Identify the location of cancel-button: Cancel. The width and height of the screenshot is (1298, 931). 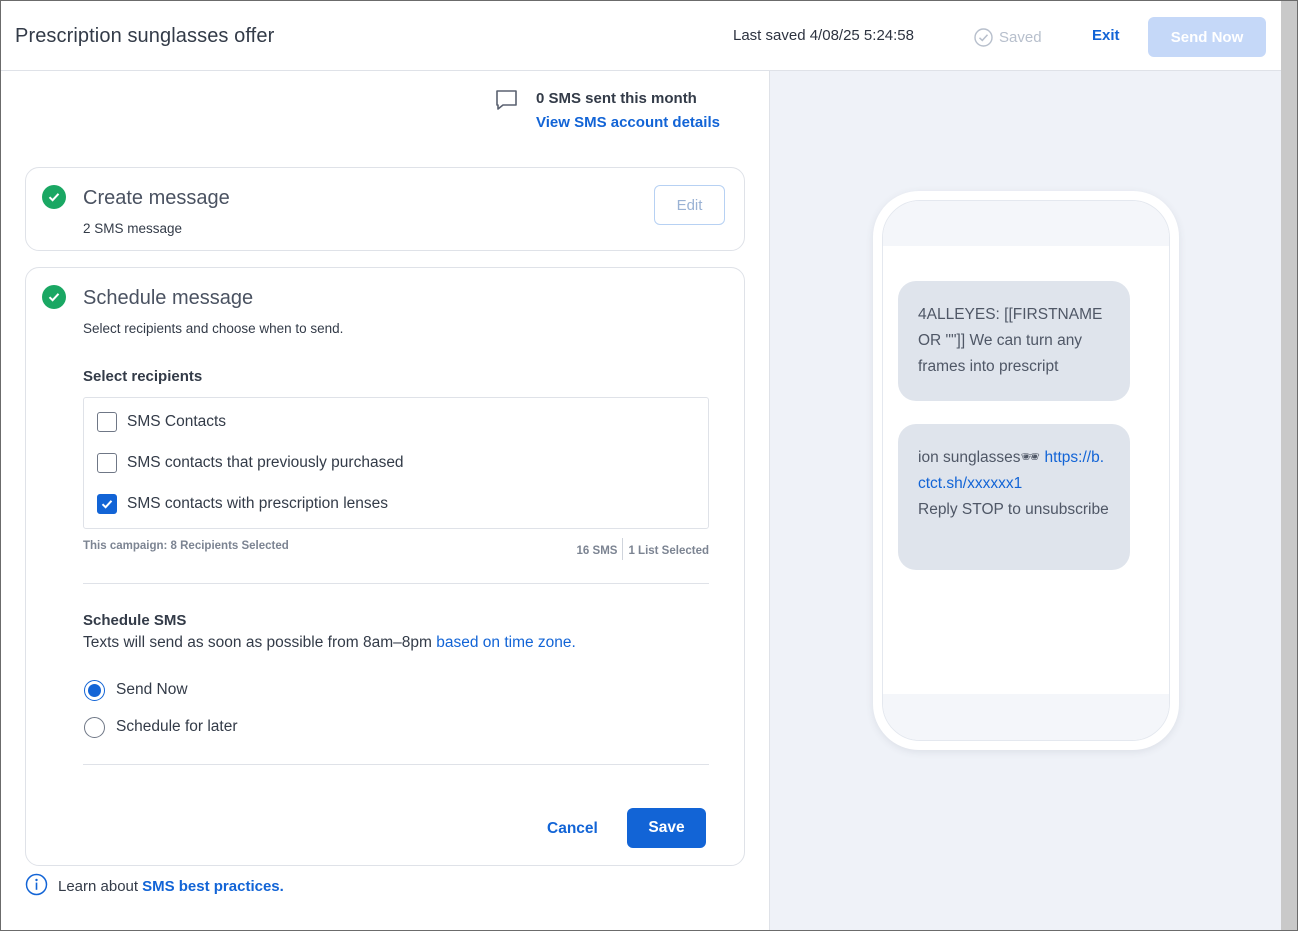
(572, 829).